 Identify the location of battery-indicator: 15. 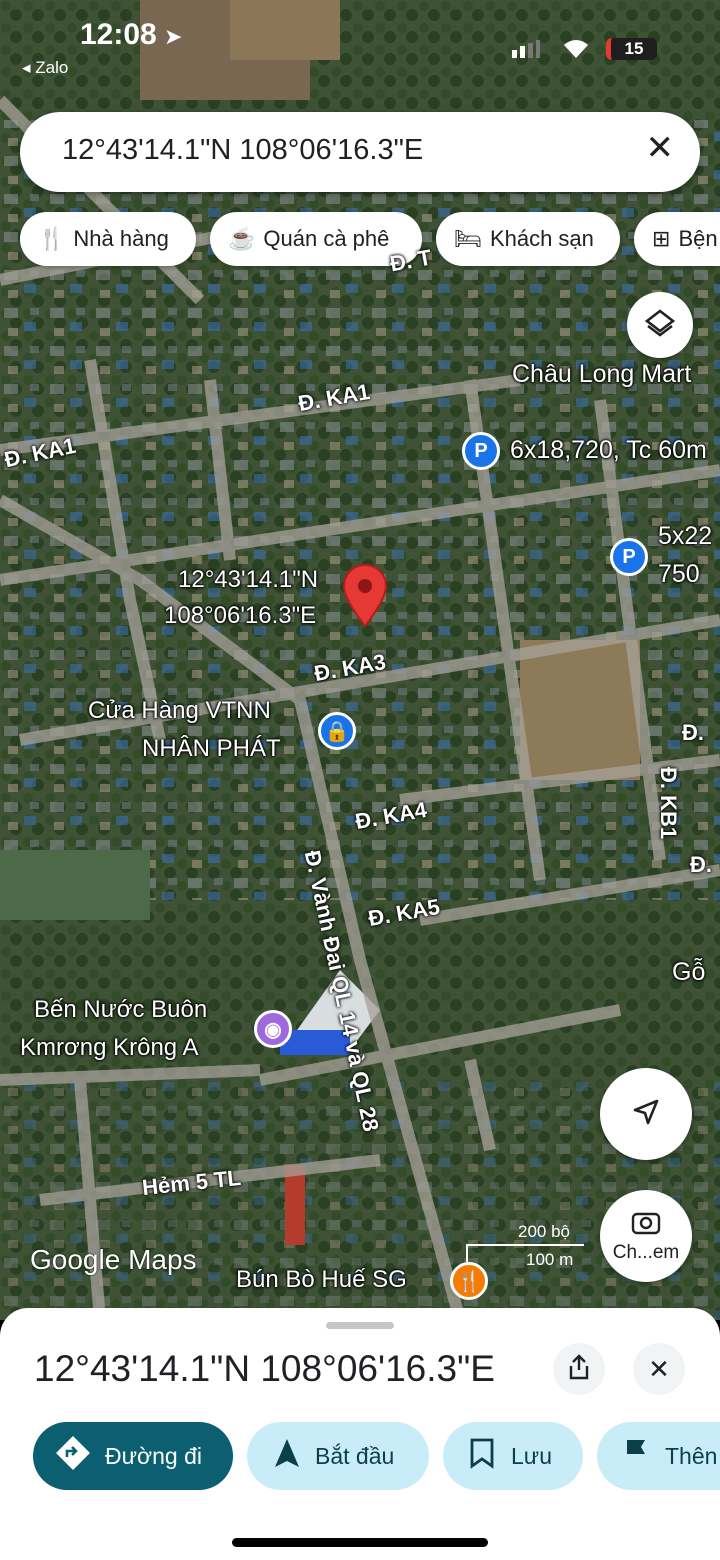
(631, 49).